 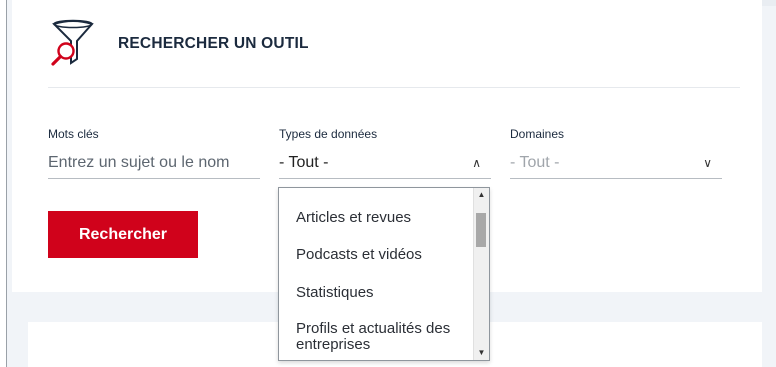 I want to click on dropdown-option: Podcasts et vidéos, so click(x=381, y=255).